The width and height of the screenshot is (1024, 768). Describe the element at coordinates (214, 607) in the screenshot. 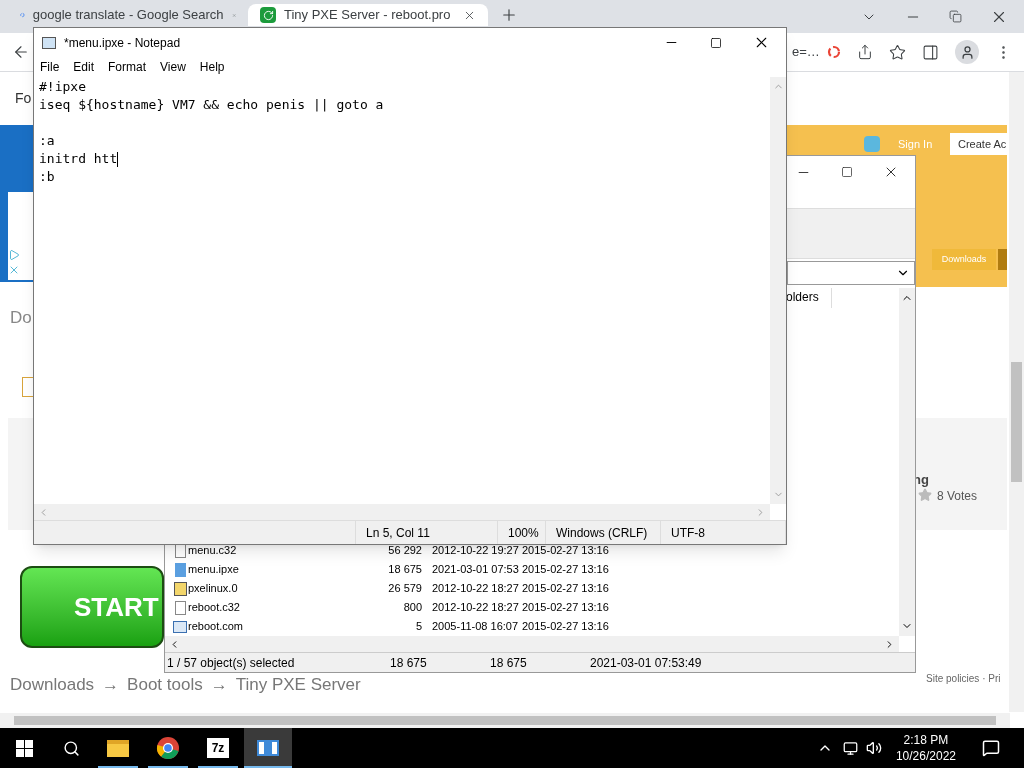

I see `file-name: reboot.c32` at that location.